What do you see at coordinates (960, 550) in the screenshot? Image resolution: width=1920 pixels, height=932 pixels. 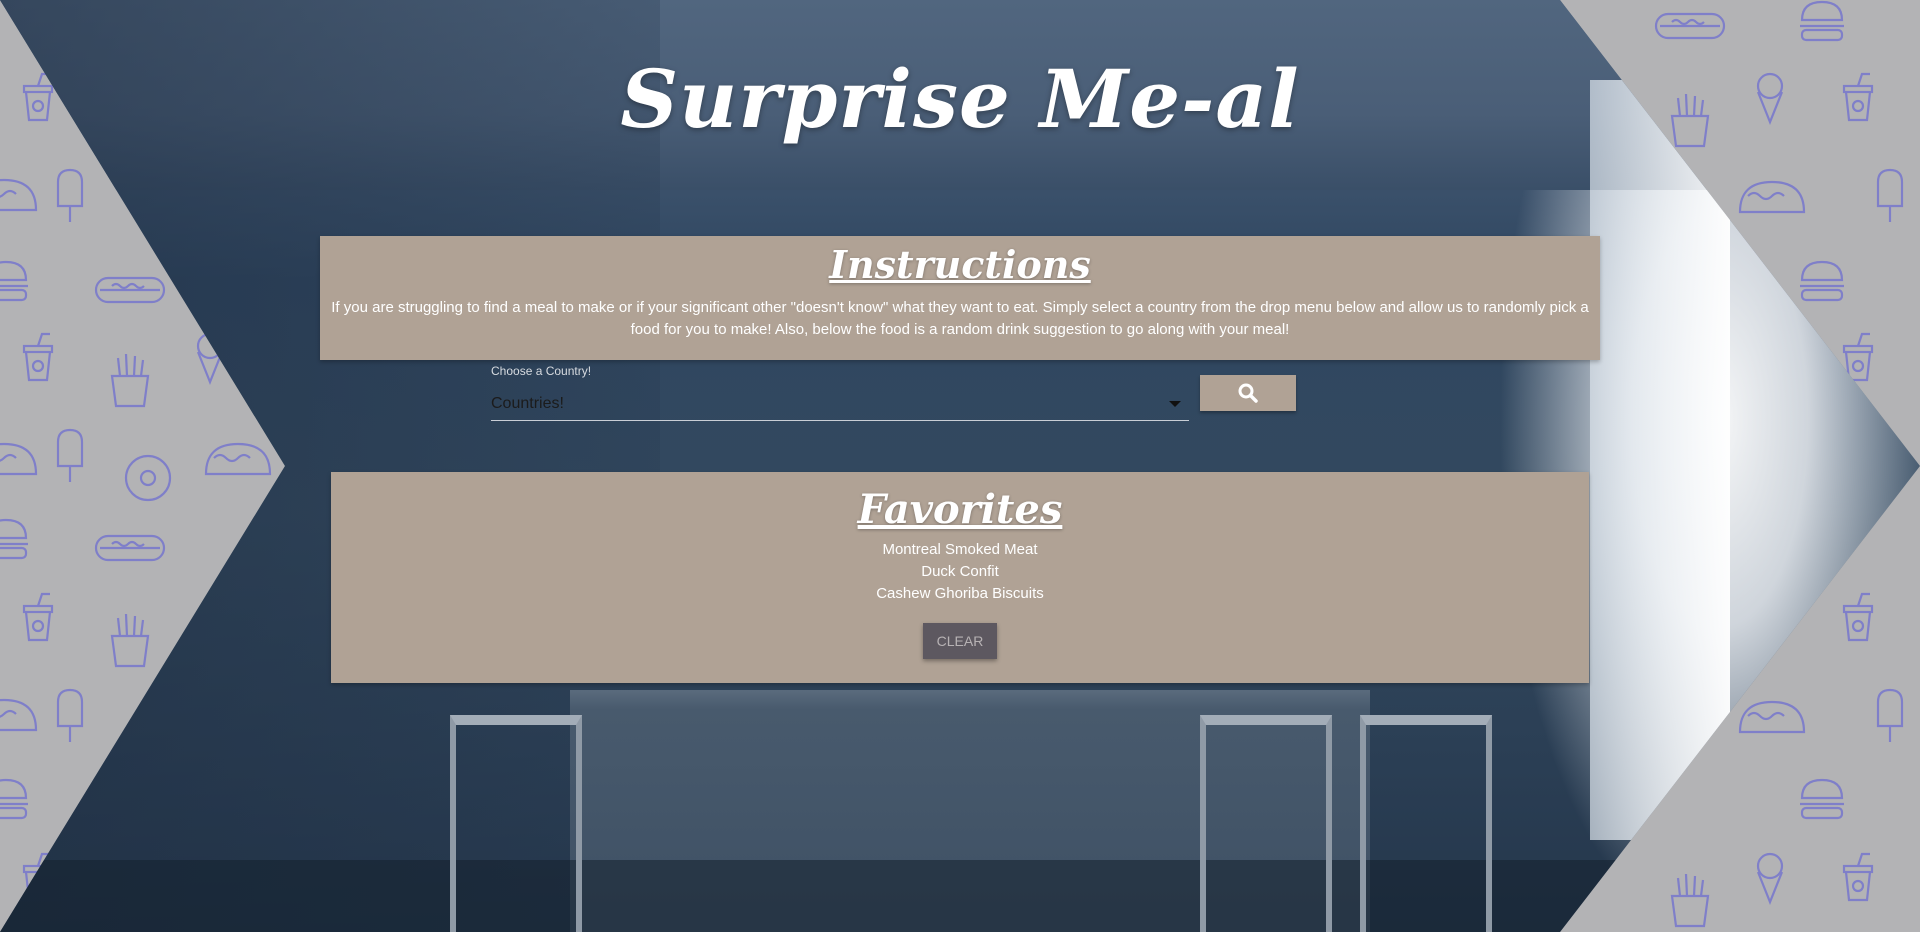 I see `favorite-item: Montreal Smoked Meat` at bounding box center [960, 550].